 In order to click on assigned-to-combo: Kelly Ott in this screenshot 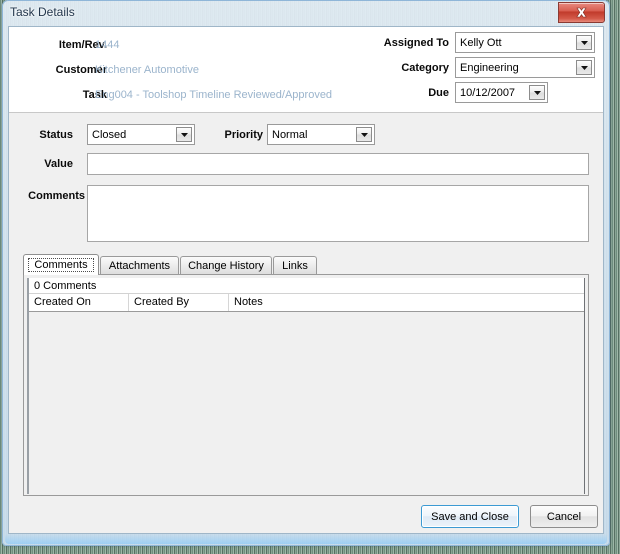, I will do `click(525, 42)`.